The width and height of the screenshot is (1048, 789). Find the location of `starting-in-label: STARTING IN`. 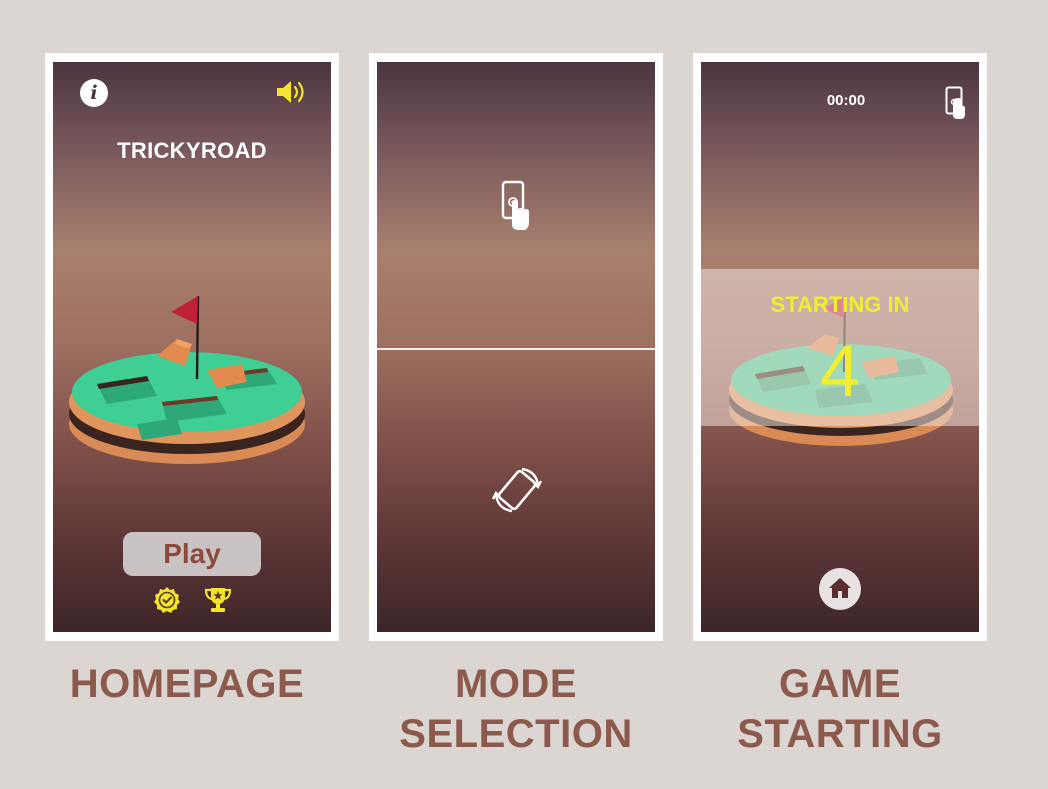

starting-in-label: STARTING IN is located at coordinates (840, 304).